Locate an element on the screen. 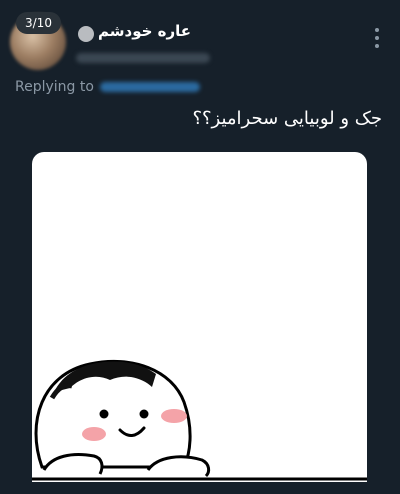  mention-link-redacted is located at coordinates (149, 87).